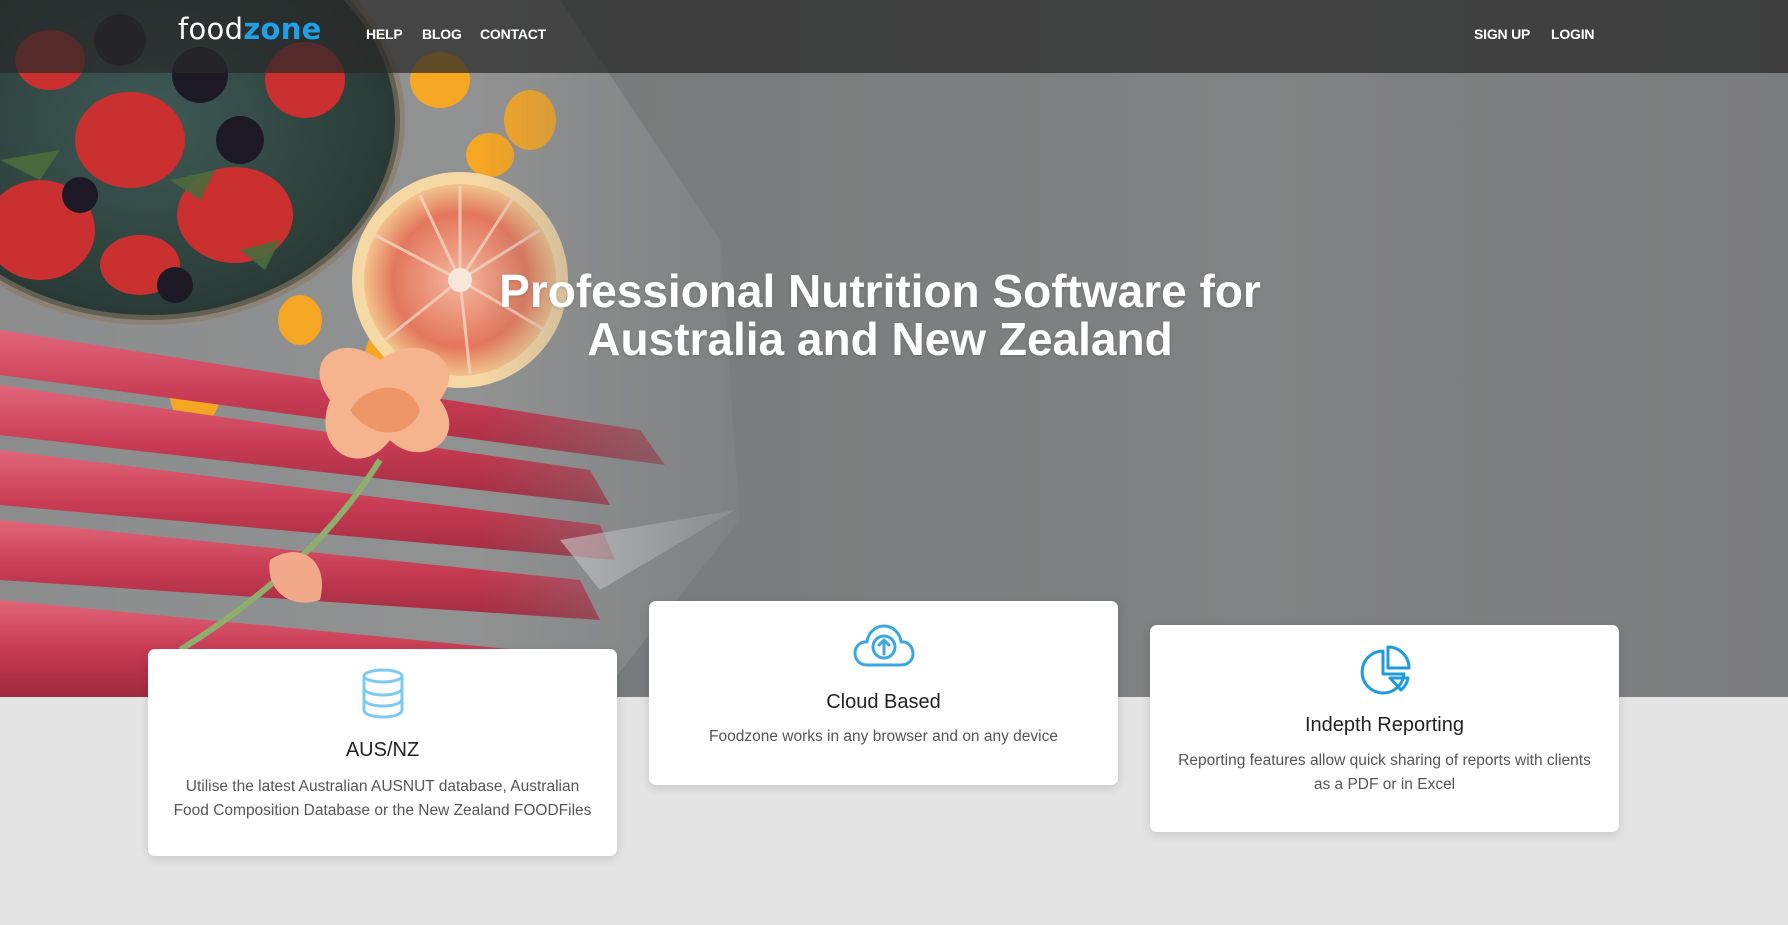 The height and width of the screenshot is (925, 1788). I want to click on hero-headline-line1: Professional Nutrition Software for, so click(880, 291).